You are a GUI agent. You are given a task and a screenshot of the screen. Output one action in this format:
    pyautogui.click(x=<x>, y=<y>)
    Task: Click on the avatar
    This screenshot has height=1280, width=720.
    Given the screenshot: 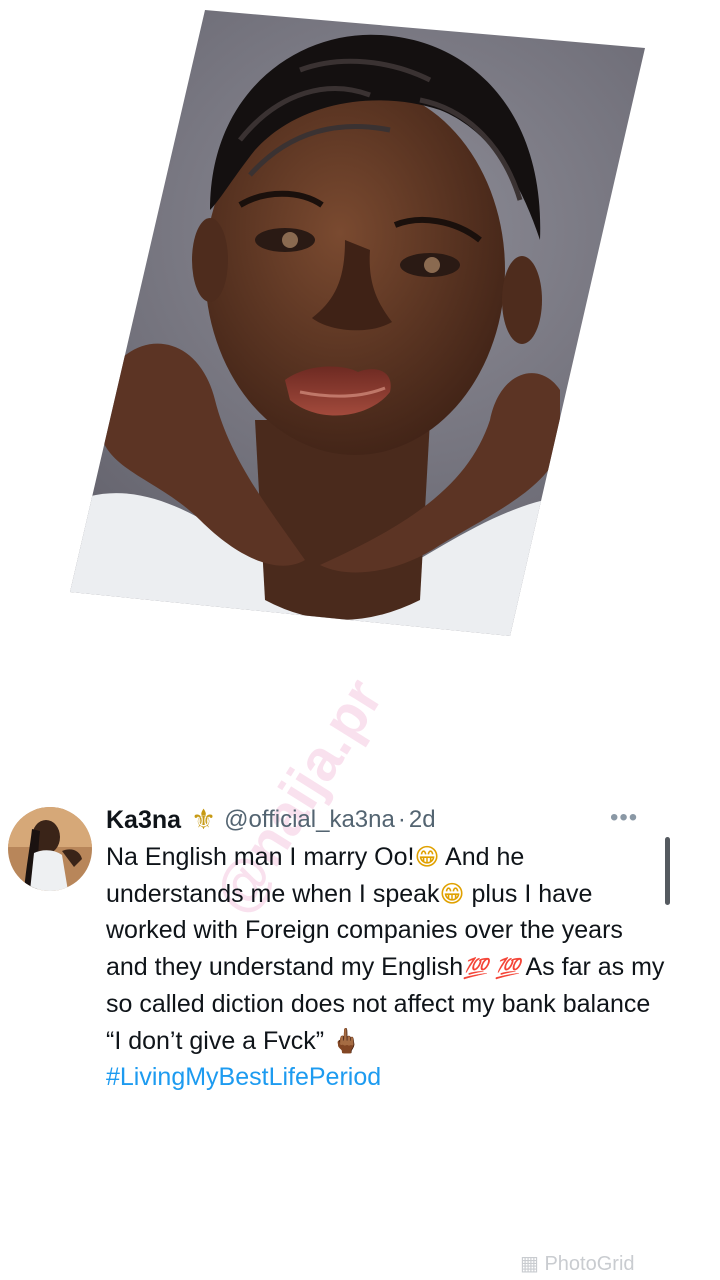 What is the action you would take?
    pyautogui.click(x=50, y=849)
    